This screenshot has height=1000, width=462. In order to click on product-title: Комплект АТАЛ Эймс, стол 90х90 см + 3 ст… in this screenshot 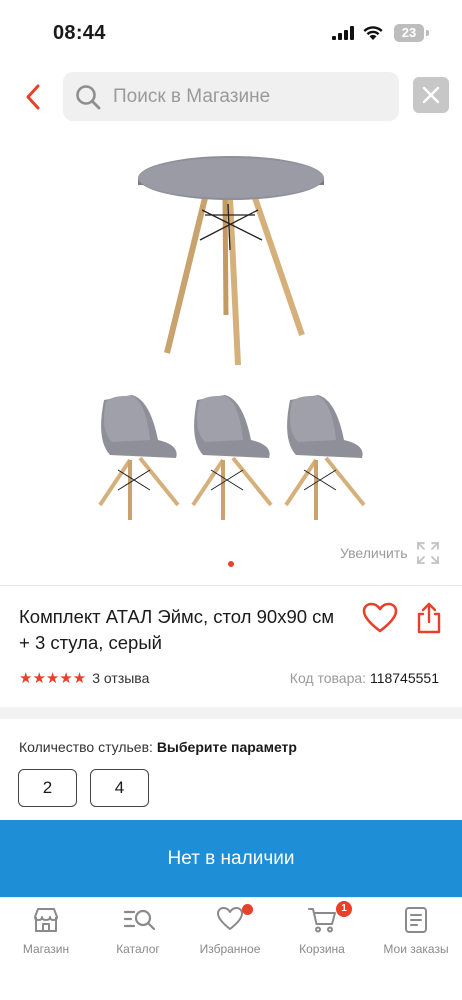, I will do `click(177, 629)`.